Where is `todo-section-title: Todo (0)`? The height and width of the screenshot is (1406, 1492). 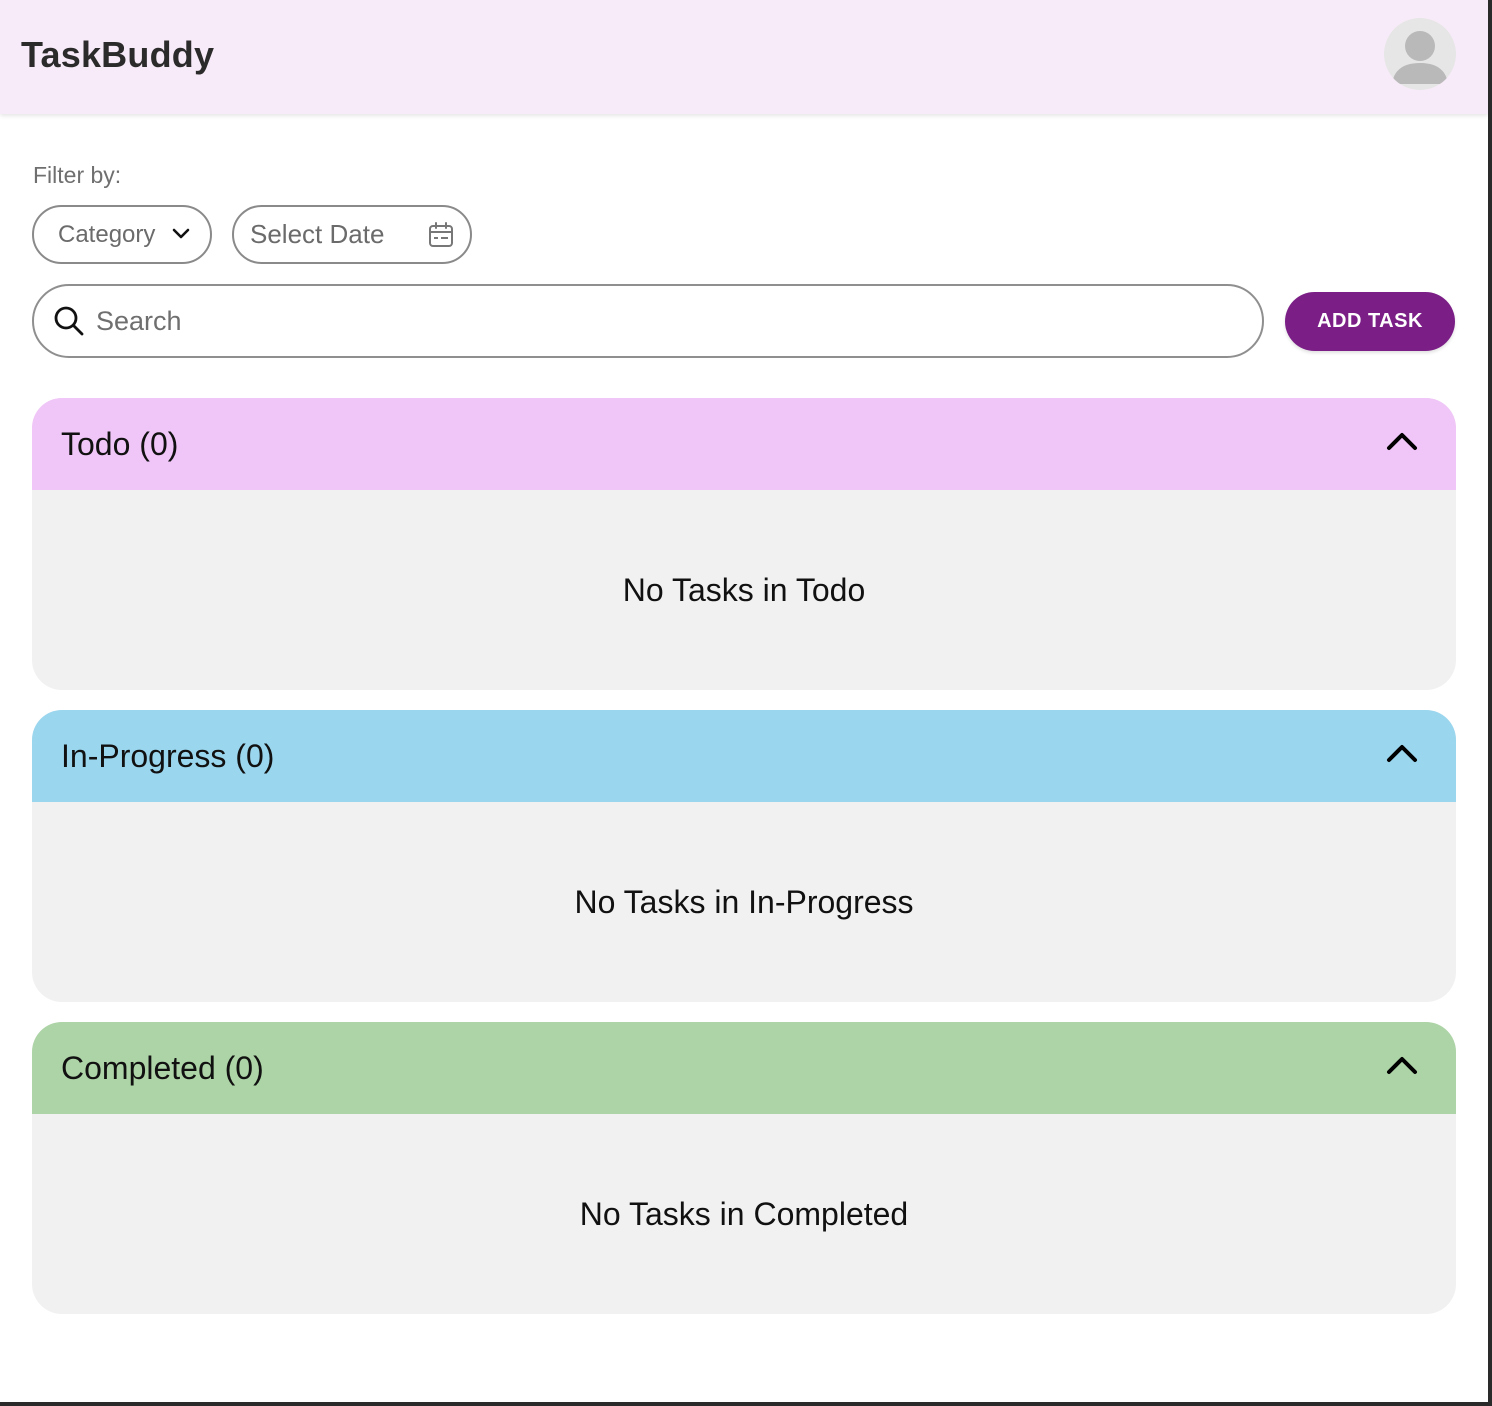 todo-section-title: Todo (0) is located at coordinates (120, 443).